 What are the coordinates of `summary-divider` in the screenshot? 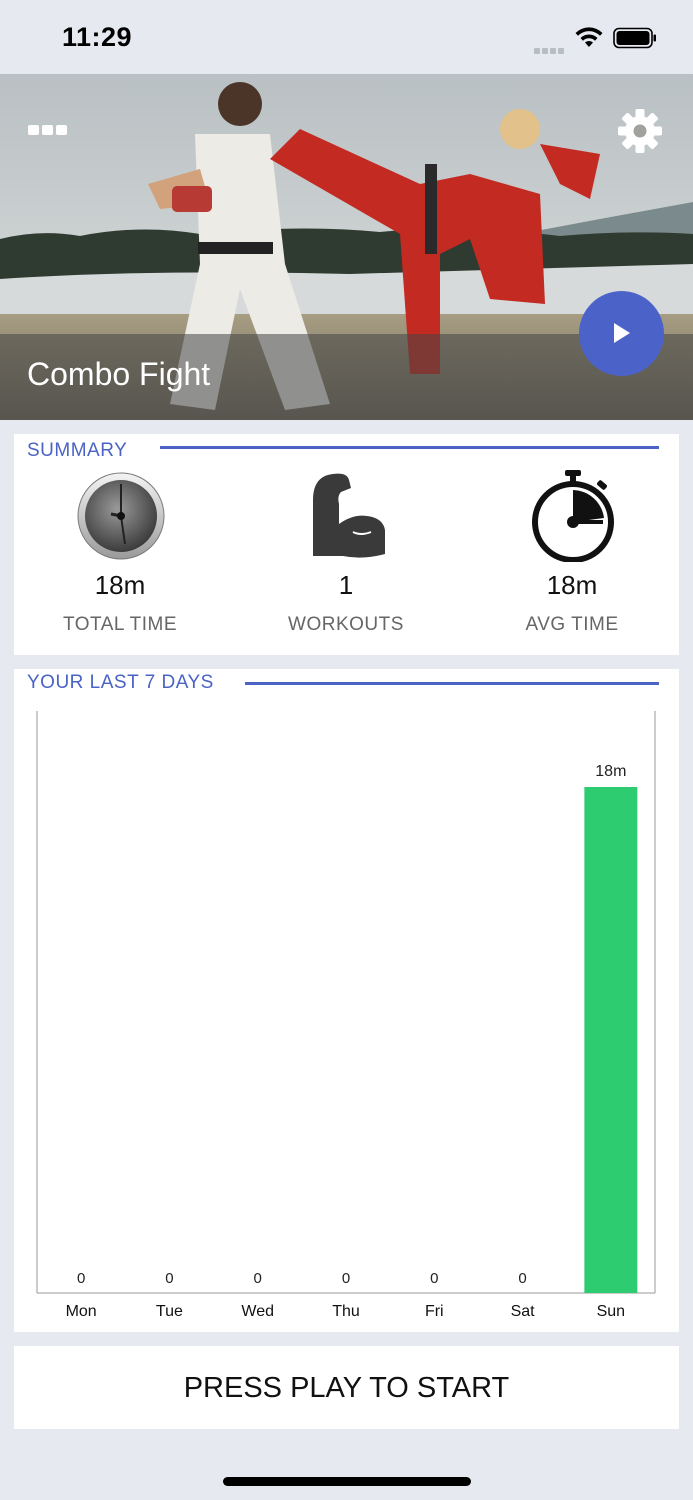 It's located at (409, 447).